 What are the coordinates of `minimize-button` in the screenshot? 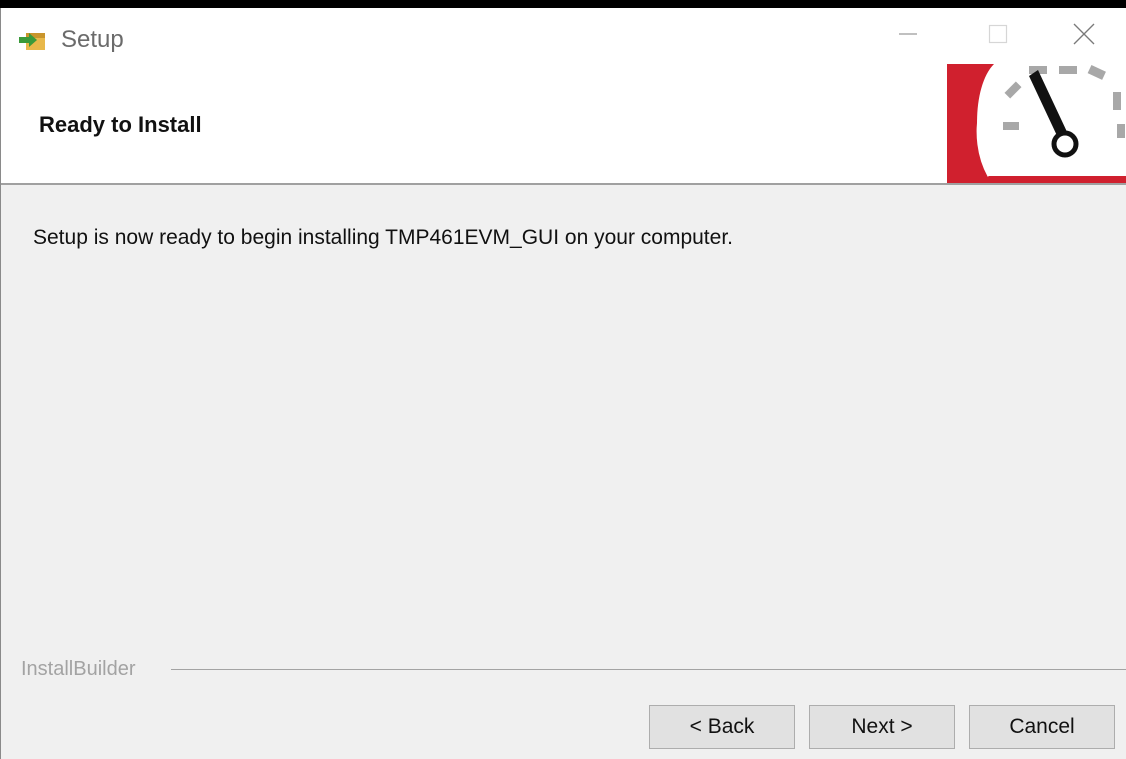 It's located at (908, 36).